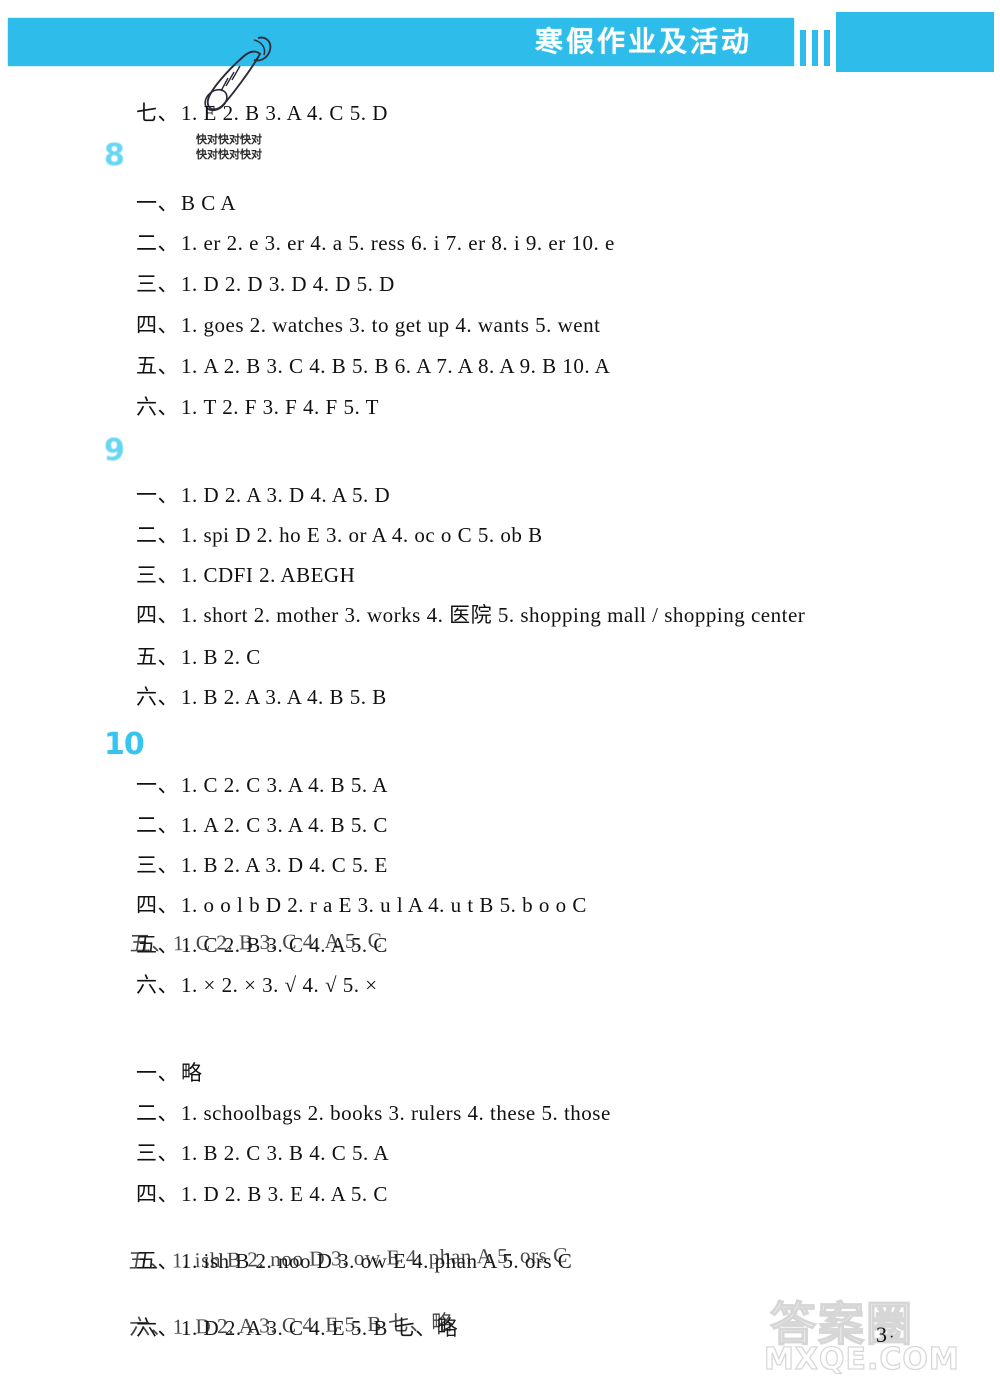  I want to click on section-8-line-1: 一、B C A, so click(186, 203).